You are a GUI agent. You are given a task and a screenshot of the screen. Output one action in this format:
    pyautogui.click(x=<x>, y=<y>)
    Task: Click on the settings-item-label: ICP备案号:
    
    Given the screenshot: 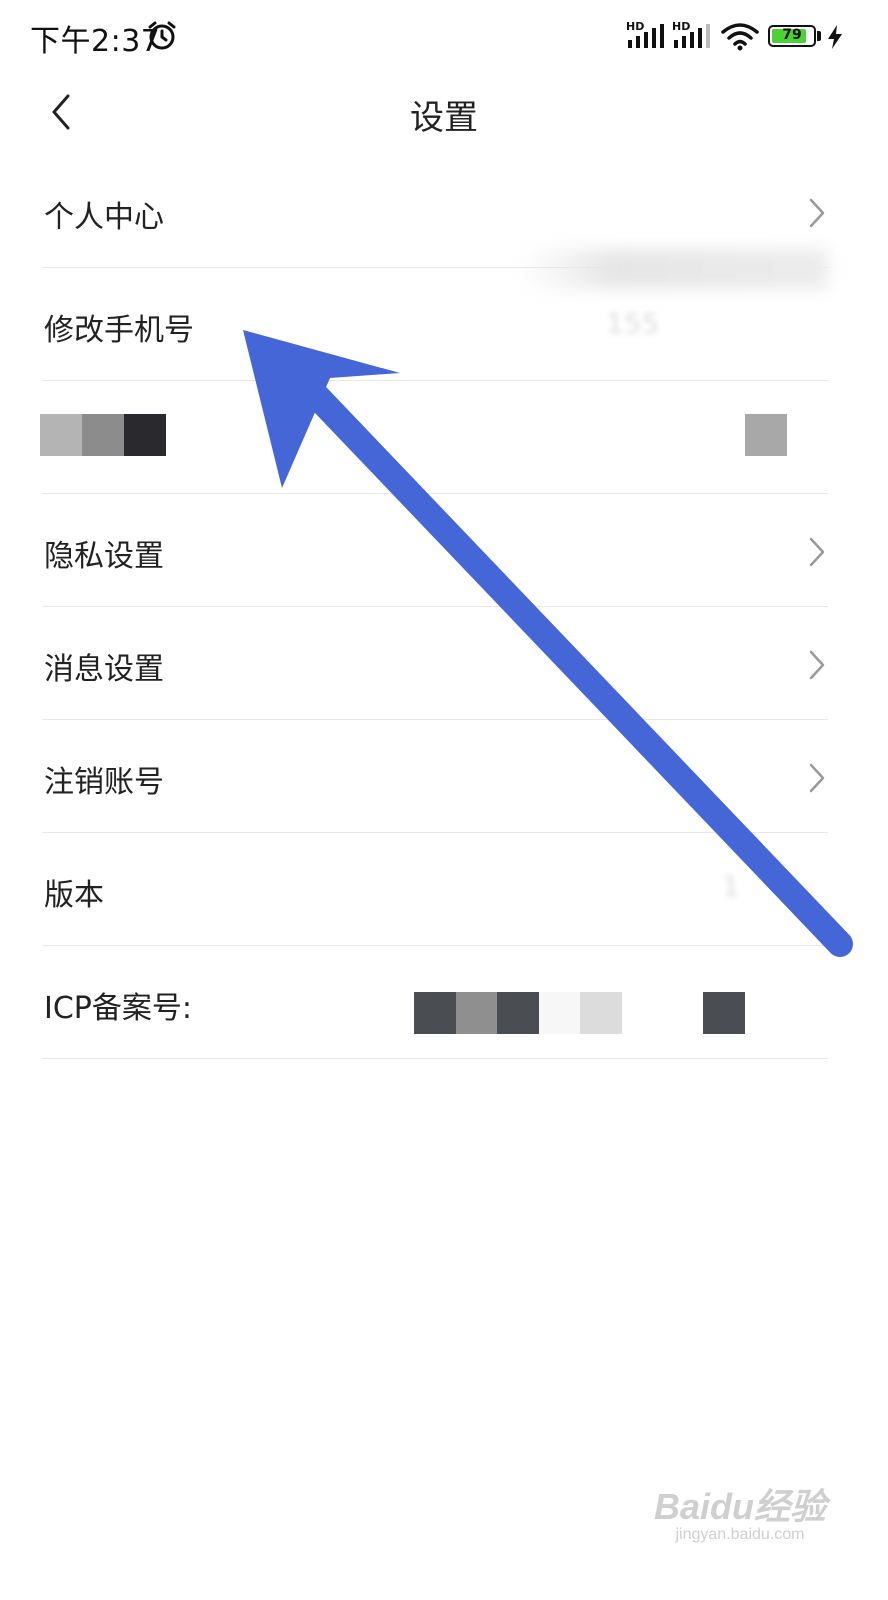 What is the action you would take?
    pyautogui.click(x=118, y=1008)
    